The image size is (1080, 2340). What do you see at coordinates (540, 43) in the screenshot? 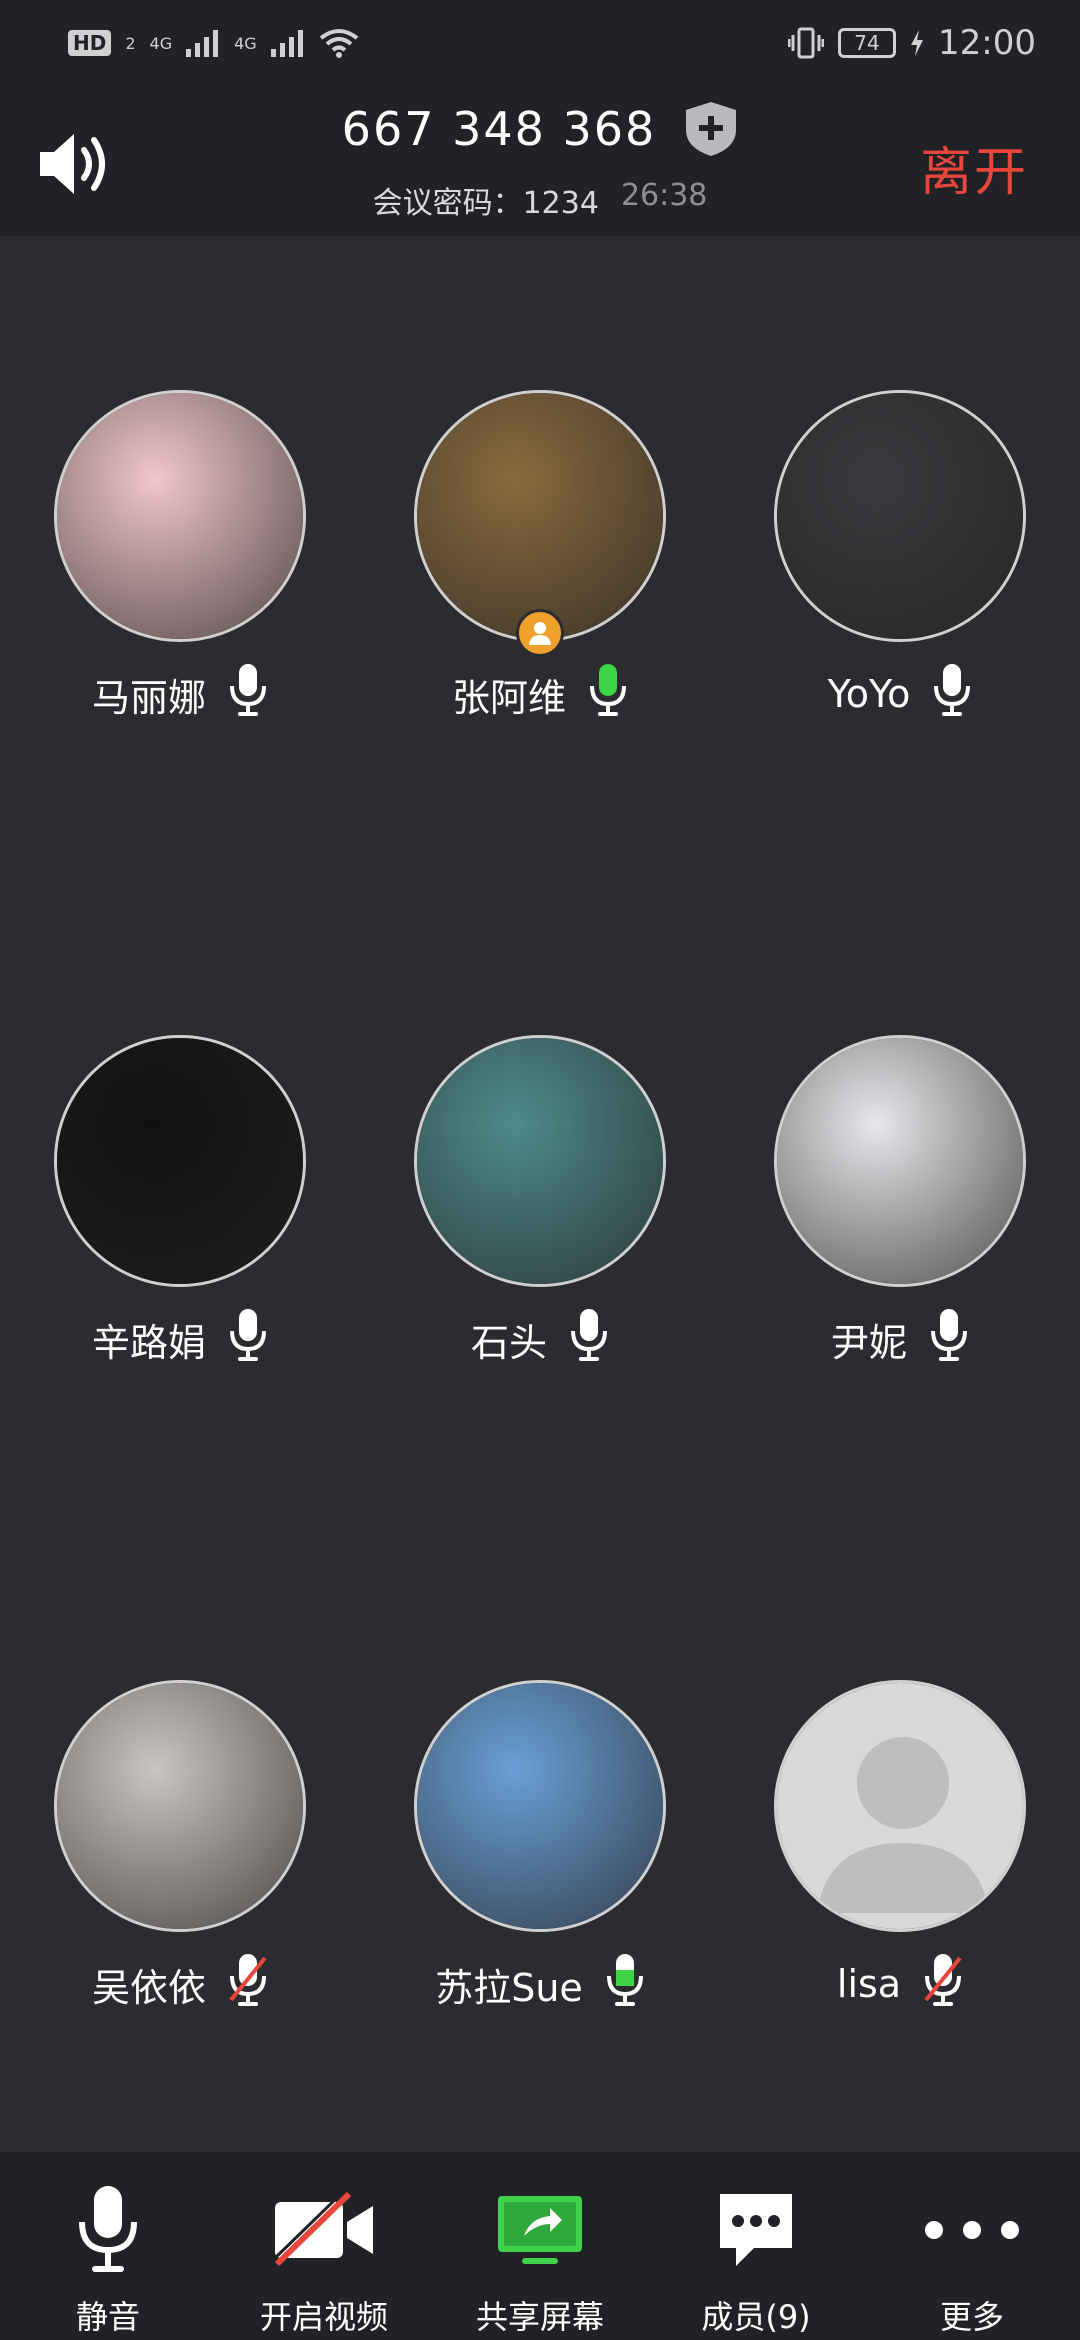
I see `status-bar: HD 2 4G 4G 74 12:00` at bounding box center [540, 43].